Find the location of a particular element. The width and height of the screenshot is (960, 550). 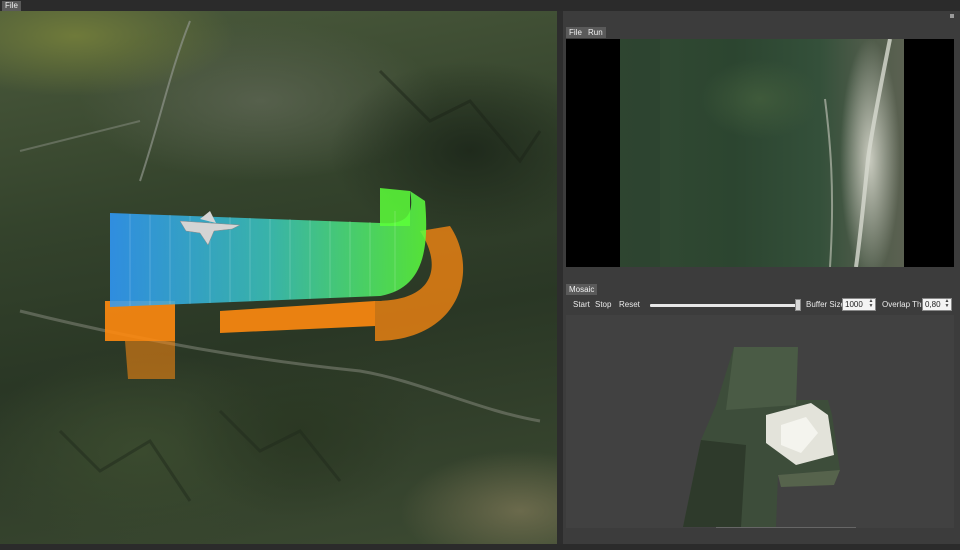

camera-frame-image is located at coordinates (762, 153).